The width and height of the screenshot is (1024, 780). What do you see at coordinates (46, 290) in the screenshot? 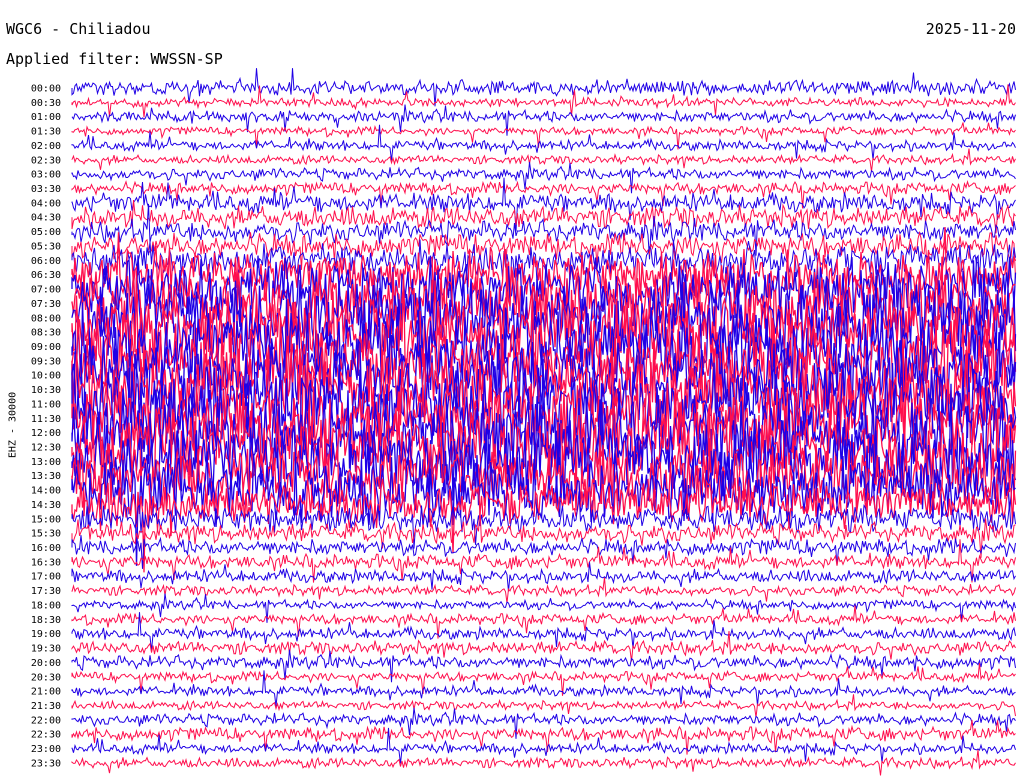
I see `row-label: 07:00` at bounding box center [46, 290].